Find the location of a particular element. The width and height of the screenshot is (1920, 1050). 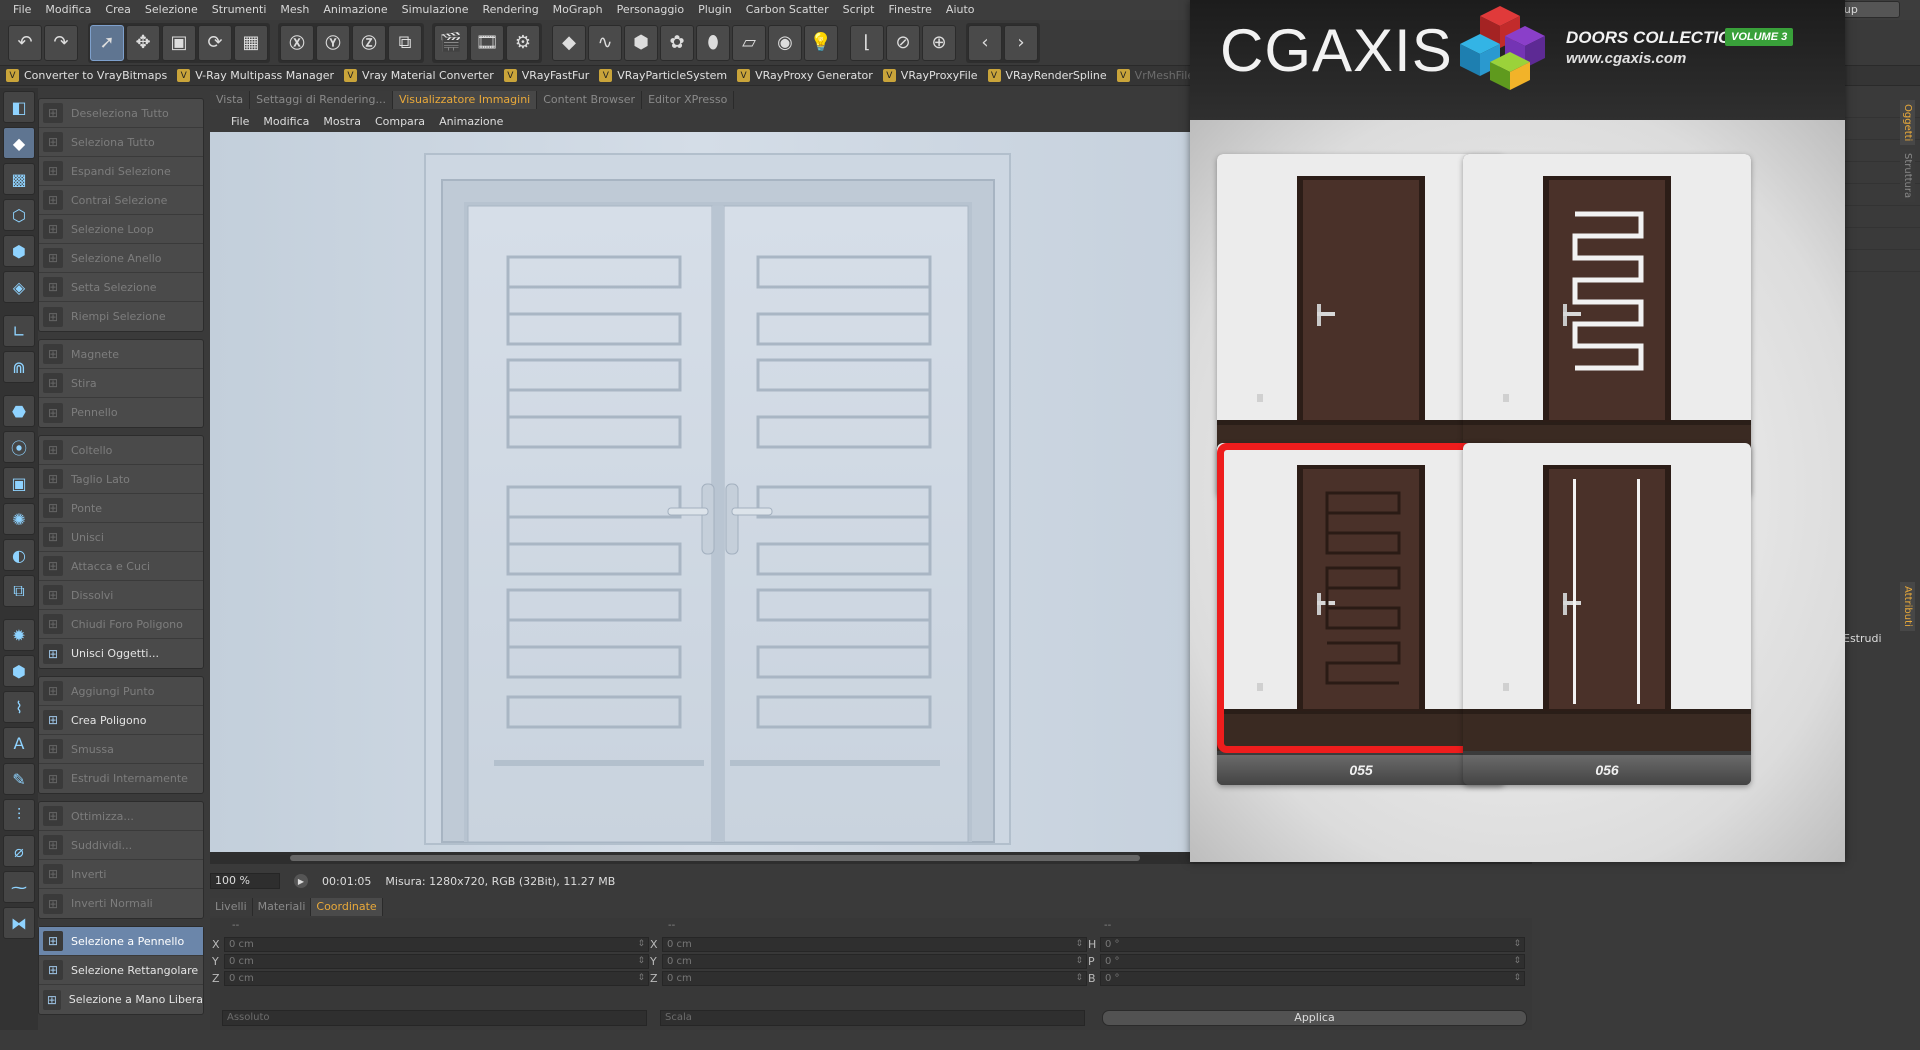

live-selection-icon: ➚ is located at coordinates (107, 42).